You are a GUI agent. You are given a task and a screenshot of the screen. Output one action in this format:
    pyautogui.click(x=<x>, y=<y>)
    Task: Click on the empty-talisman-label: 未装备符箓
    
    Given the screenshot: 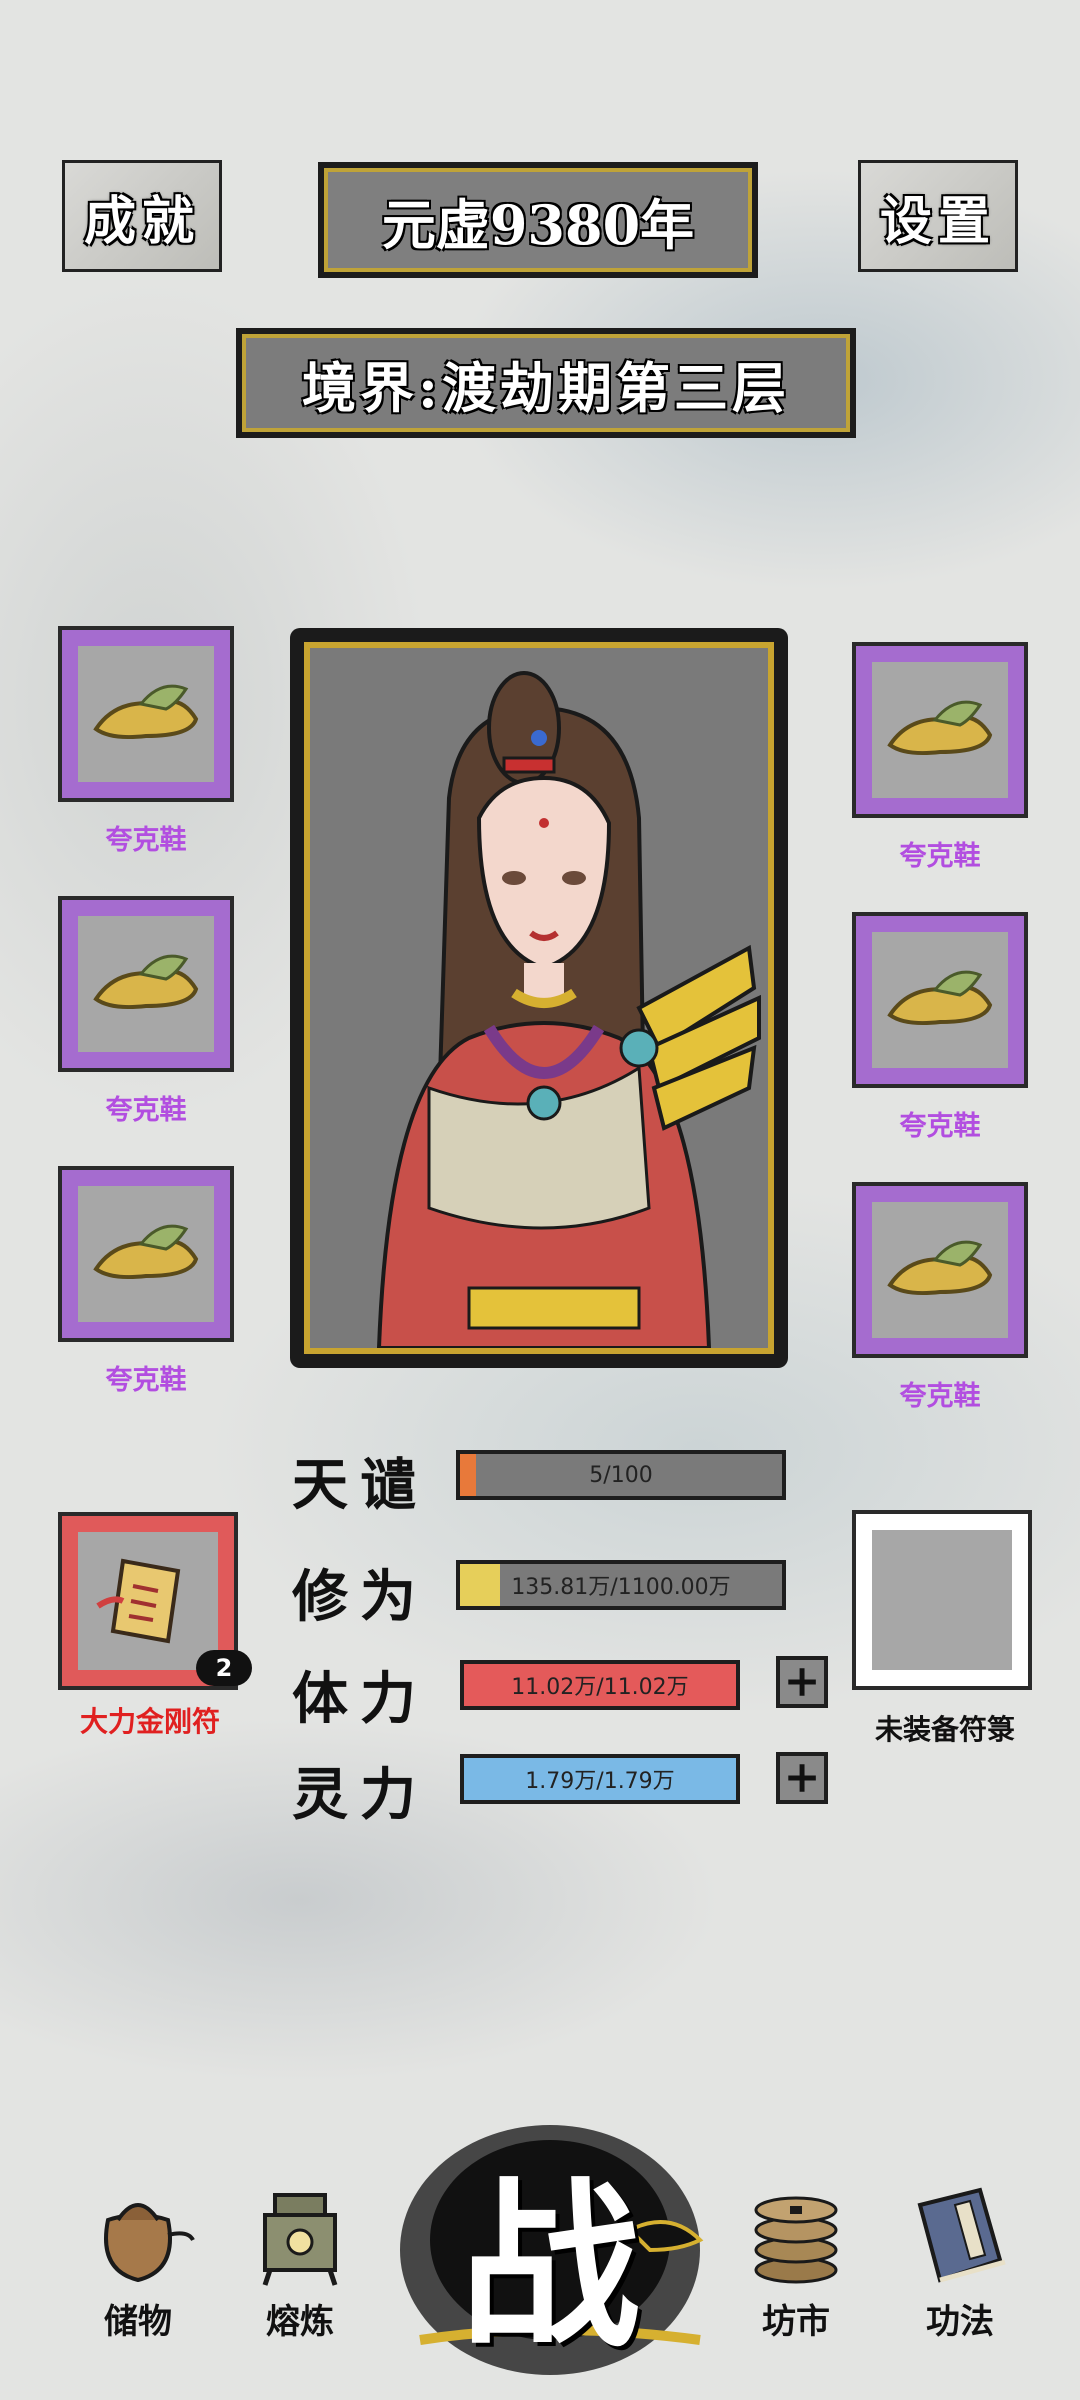 What is the action you would take?
    pyautogui.click(x=944, y=1729)
    